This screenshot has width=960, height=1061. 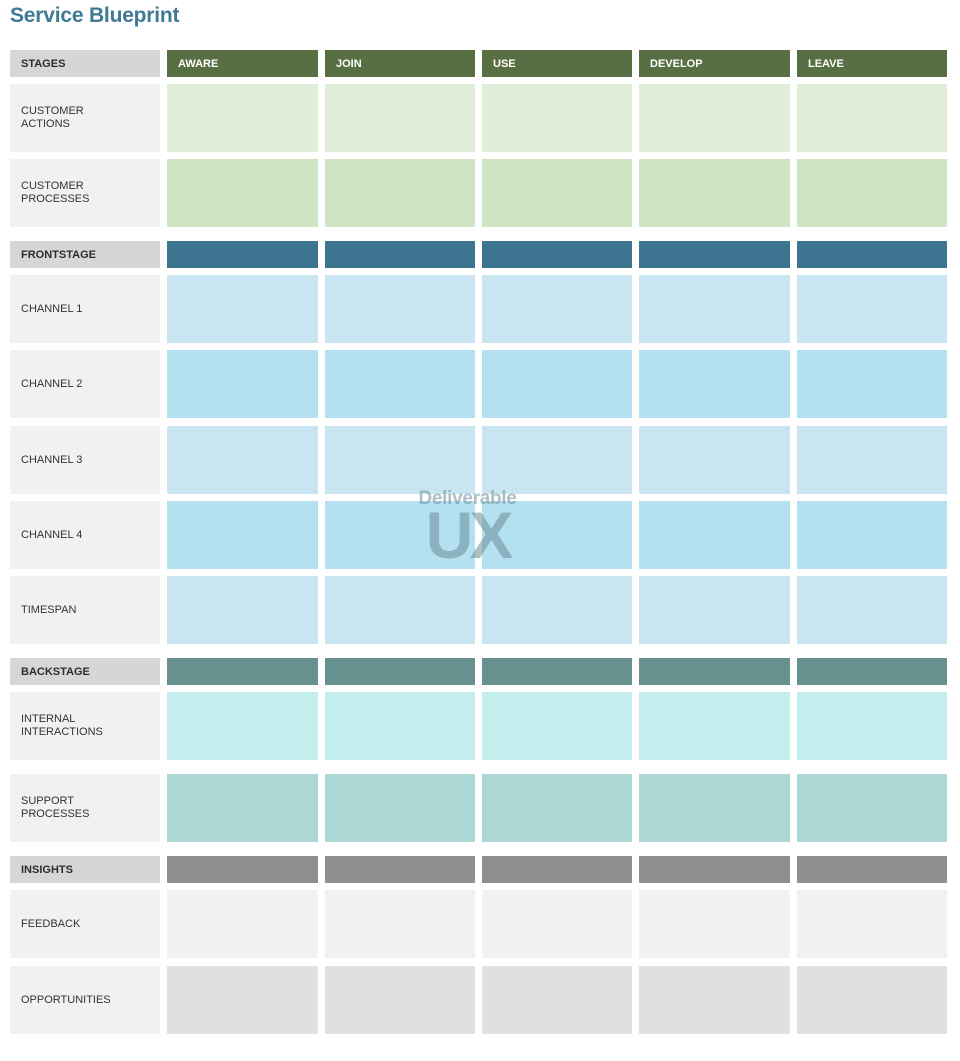 I want to click on row-label-channel-4: CHANNEL 4, so click(x=85, y=535).